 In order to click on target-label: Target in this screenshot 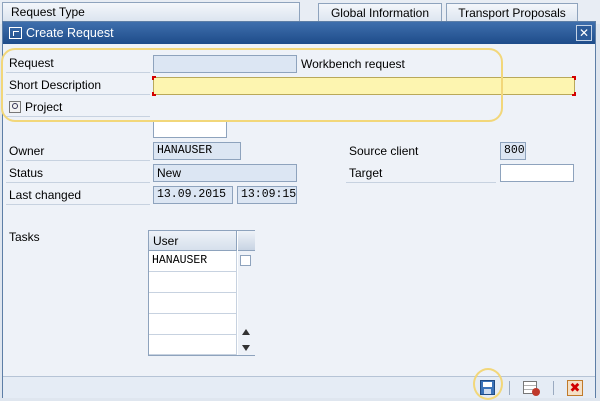, I will do `click(421, 173)`.